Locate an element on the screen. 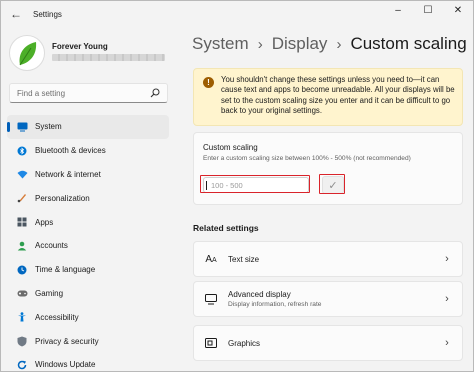  related-item-title: Text size is located at coordinates (244, 259).